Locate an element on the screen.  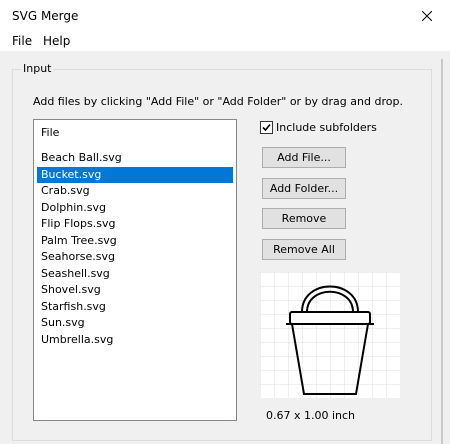
file-list-item: Flip Flops.svg is located at coordinates (135, 224).